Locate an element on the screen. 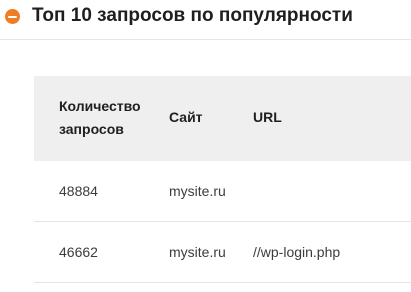  divider is located at coordinates (205, 39).